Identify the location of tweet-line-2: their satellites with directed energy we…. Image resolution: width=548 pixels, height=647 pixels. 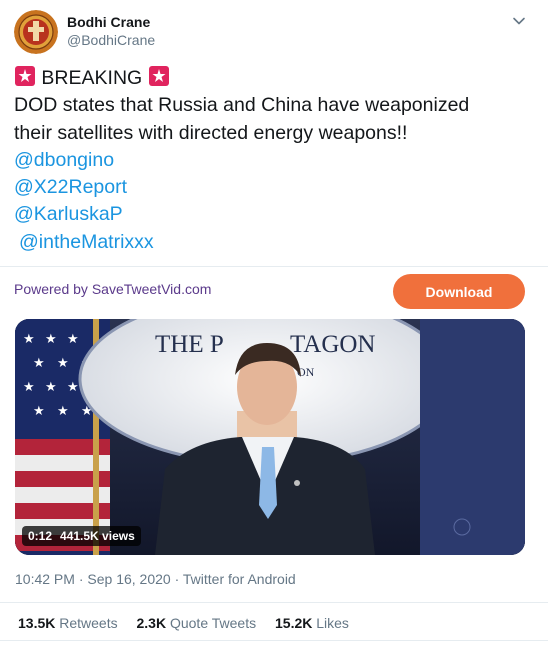
(211, 132).